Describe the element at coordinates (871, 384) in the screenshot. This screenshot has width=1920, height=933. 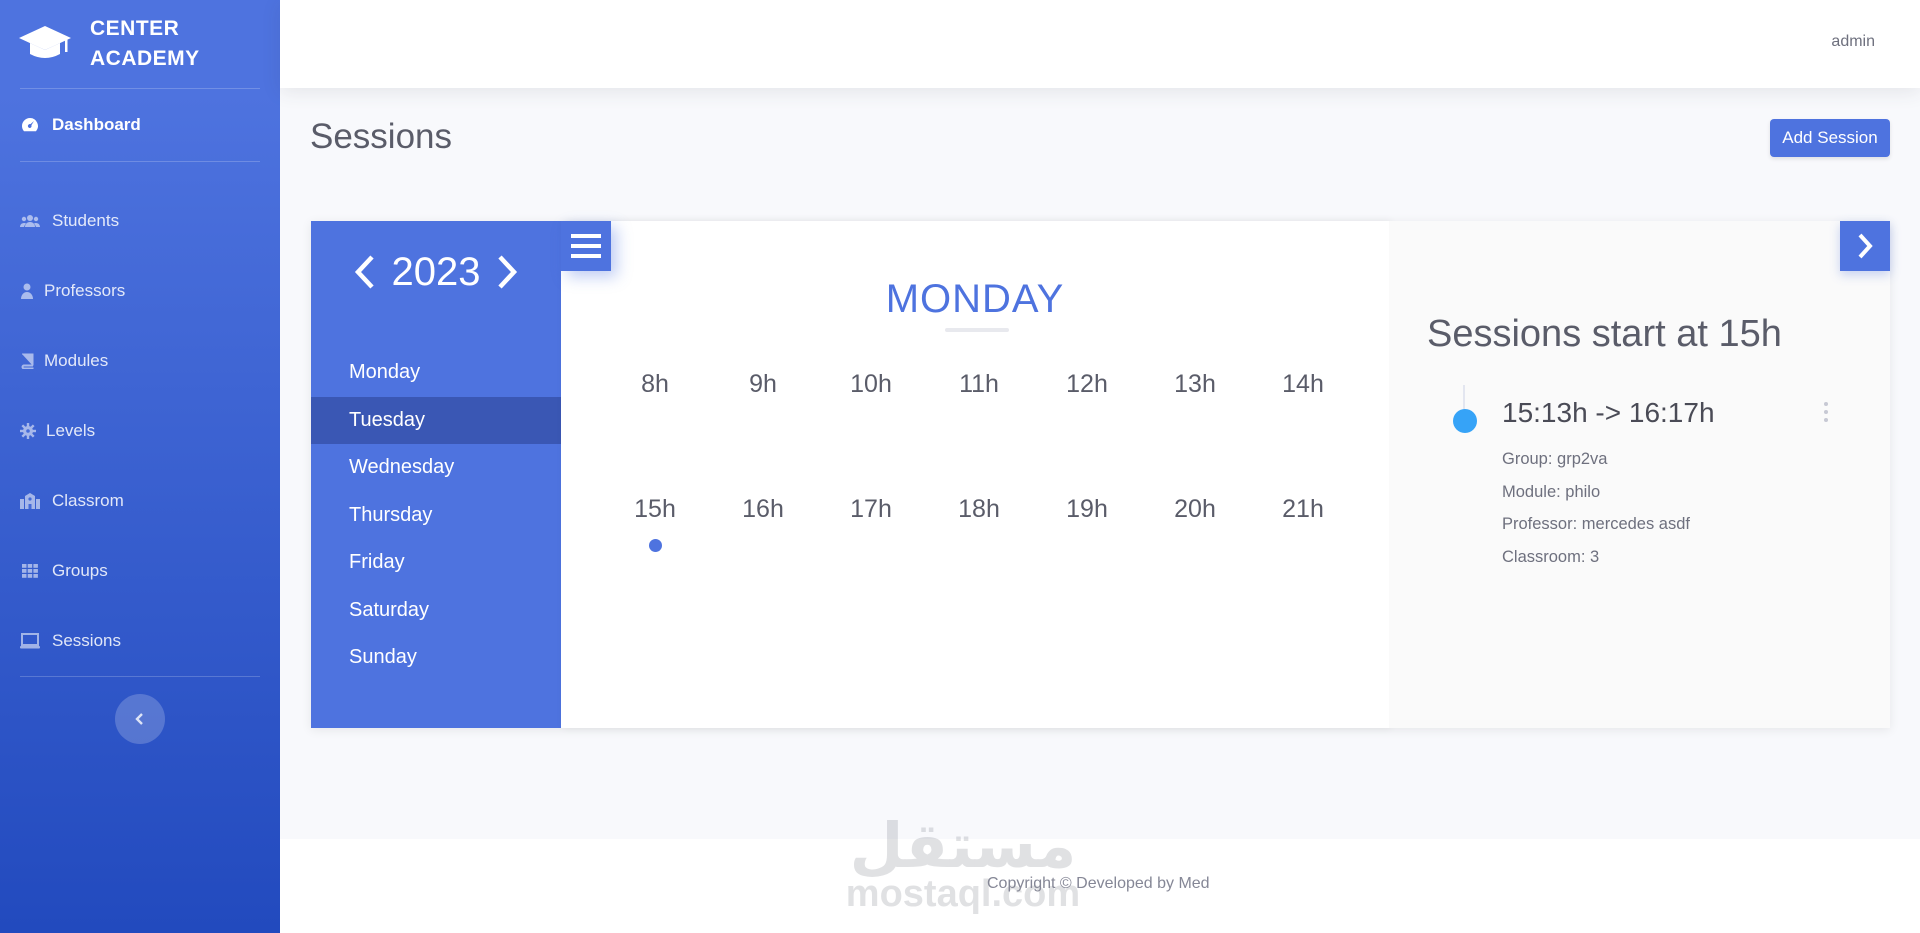
I see `hour-slot: 10h` at that location.